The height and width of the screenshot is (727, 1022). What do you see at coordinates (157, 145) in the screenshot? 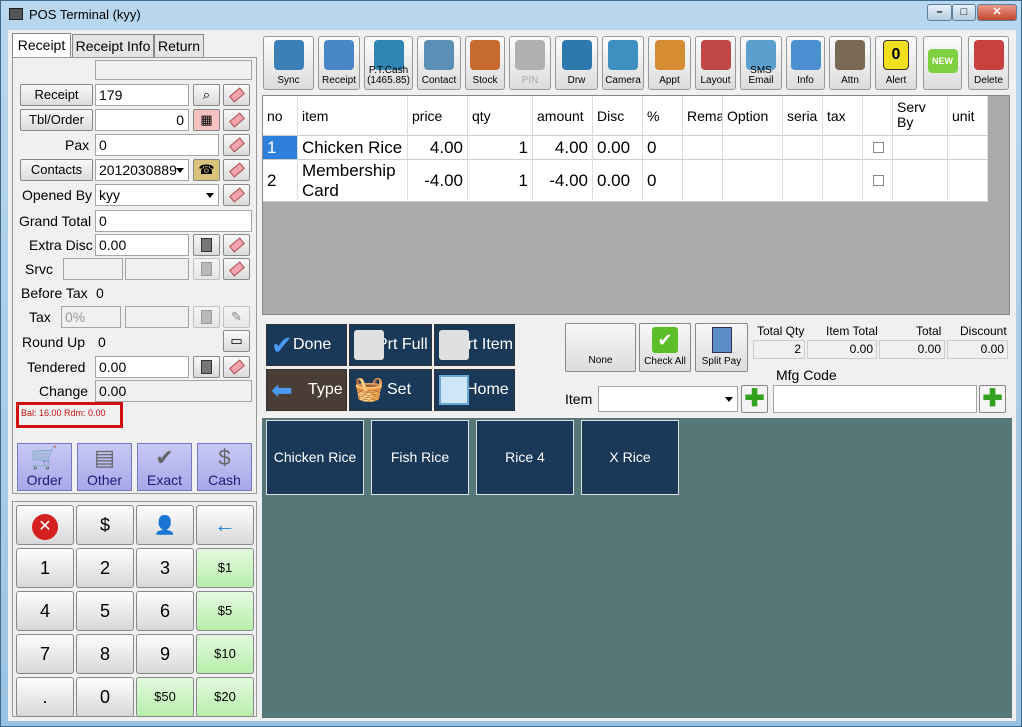
I see `pax-field: 0` at bounding box center [157, 145].